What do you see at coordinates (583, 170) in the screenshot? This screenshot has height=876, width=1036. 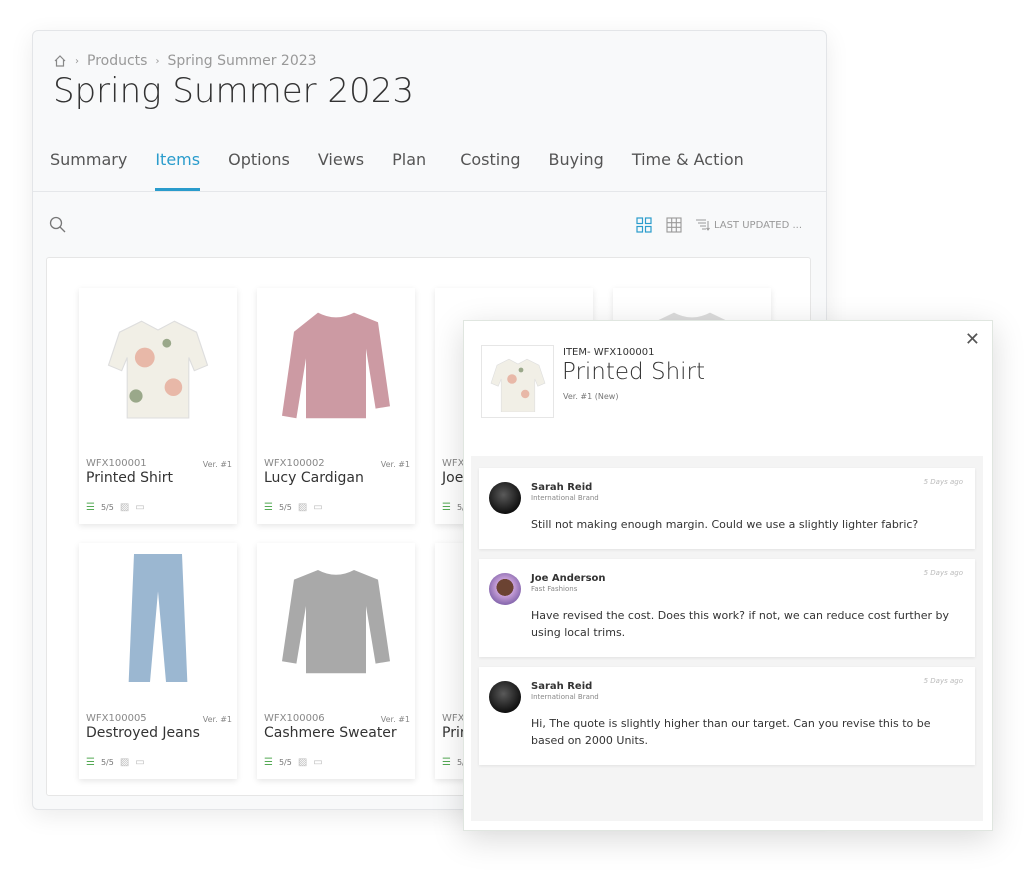 I see `tab-buying: Buying` at bounding box center [583, 170].